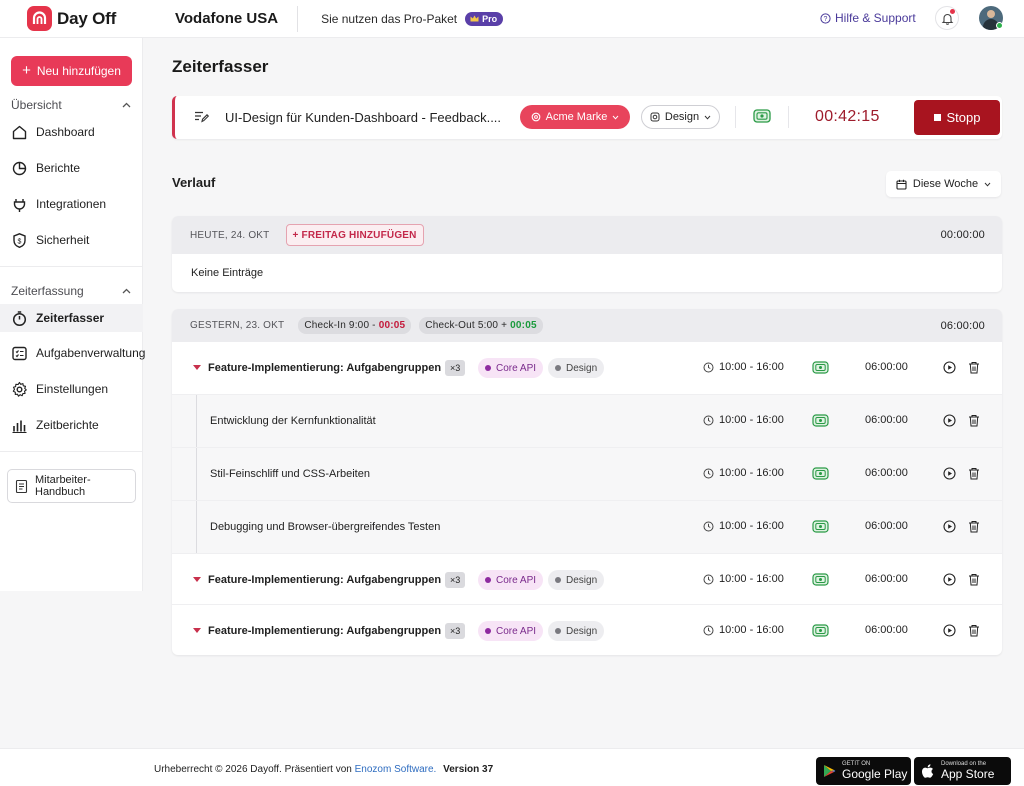  Describe the element at coordinates (937, 117) in the screenshot. I see `stop-icon` at that location.